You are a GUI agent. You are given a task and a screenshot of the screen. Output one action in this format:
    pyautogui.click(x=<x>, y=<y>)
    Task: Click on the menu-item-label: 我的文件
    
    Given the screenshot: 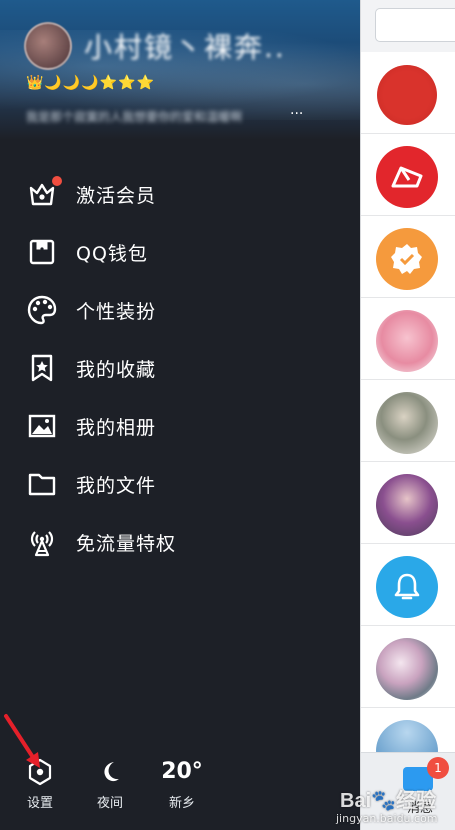 What is the action you would take?
    pyautogui.click(x=116, y=485)
    